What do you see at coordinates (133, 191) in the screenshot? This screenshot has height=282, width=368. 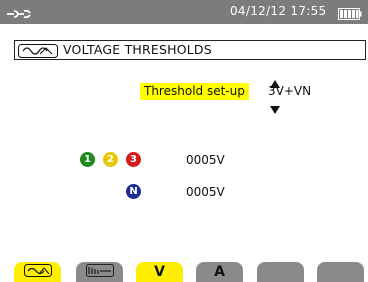 I see `neutral-dot: N` at bounding box center [133, 191].